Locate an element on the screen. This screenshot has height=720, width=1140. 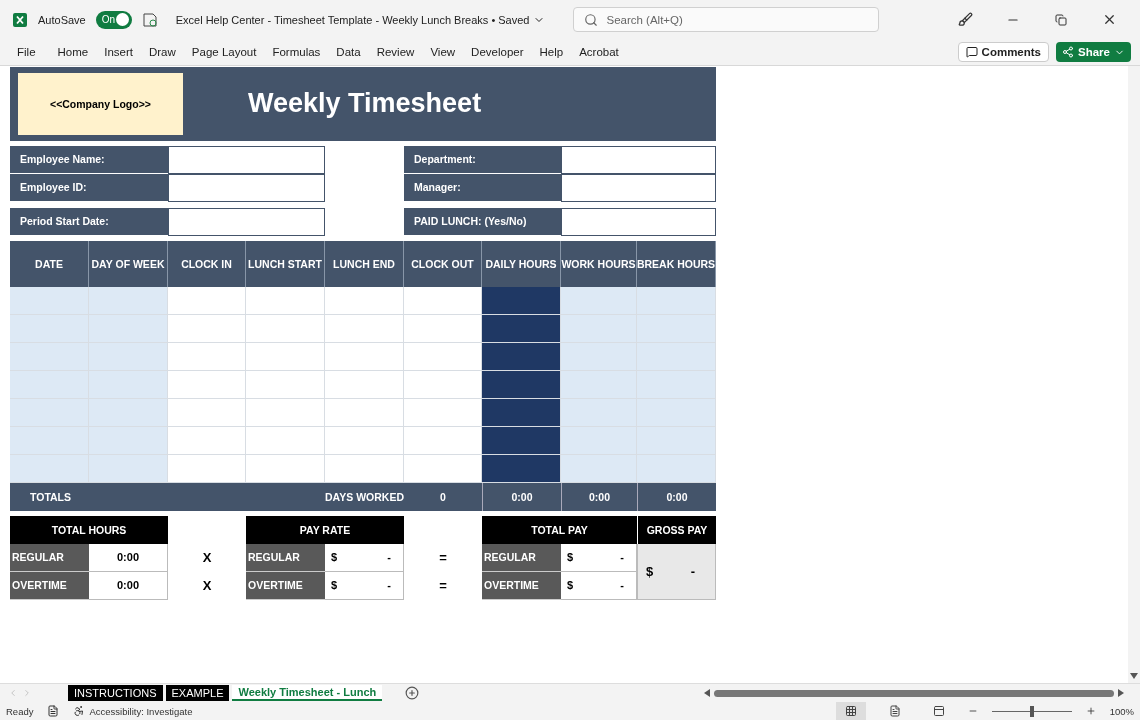
menu-tab: Acrobat is located at coordinates (599, 52).